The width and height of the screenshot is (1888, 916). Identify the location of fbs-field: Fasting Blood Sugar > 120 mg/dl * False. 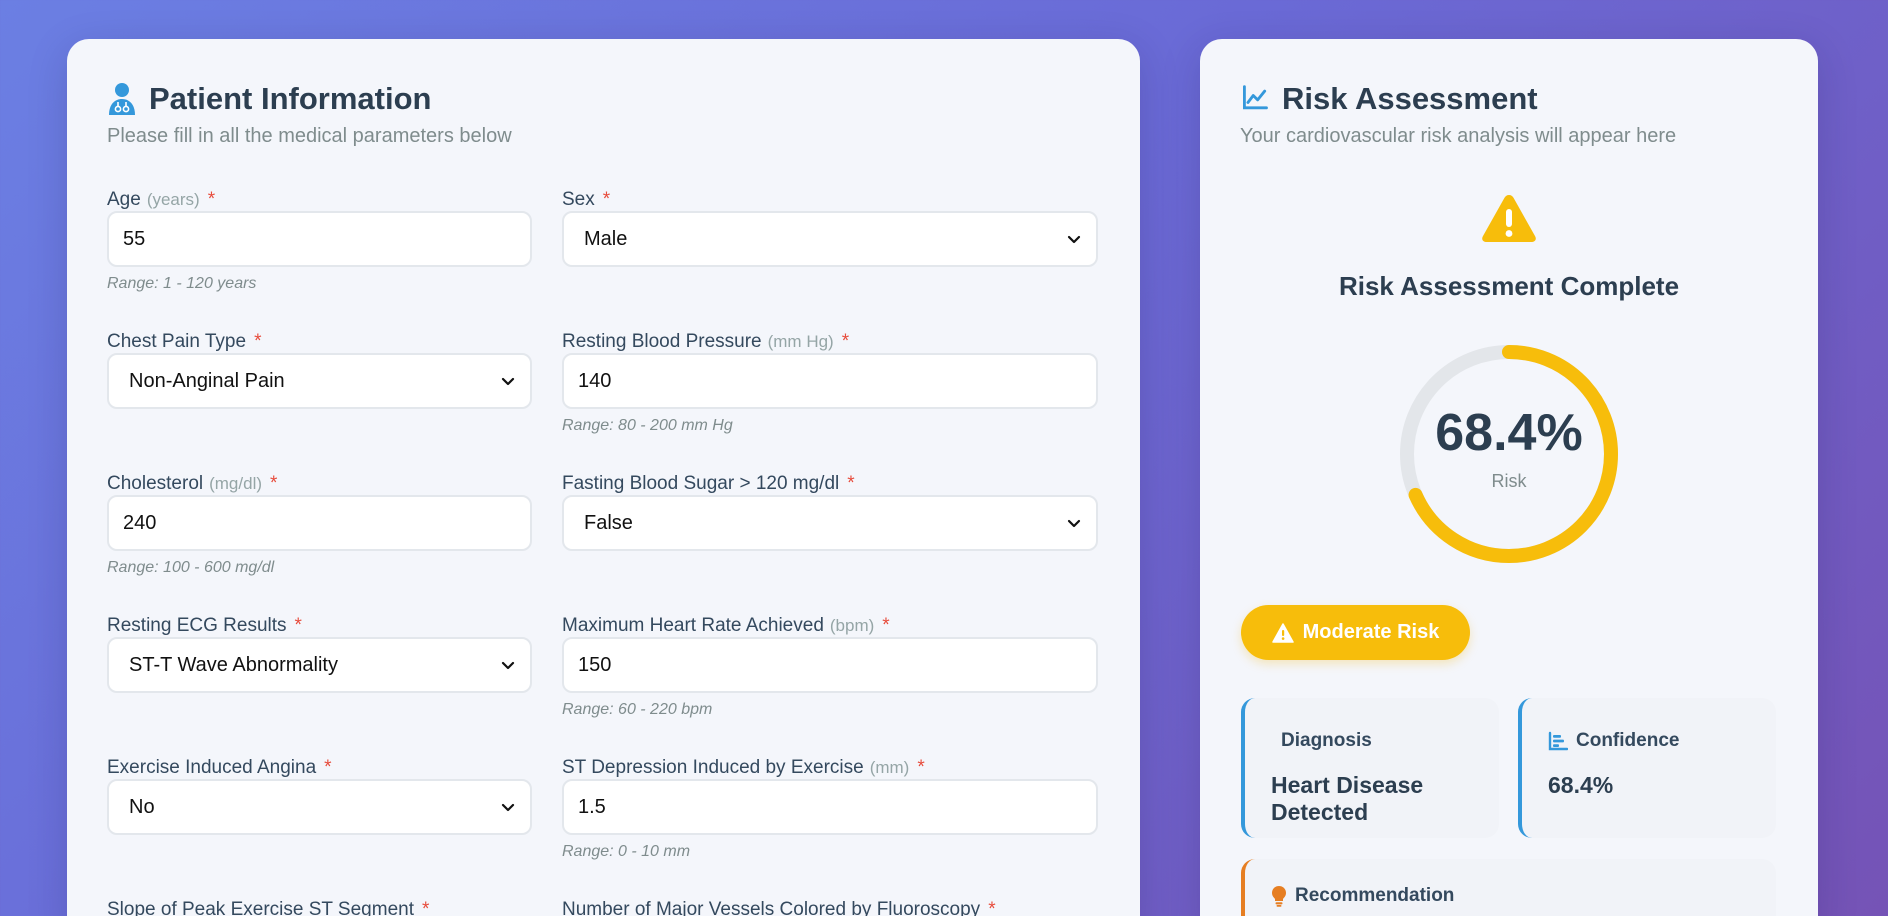
(830, 512).